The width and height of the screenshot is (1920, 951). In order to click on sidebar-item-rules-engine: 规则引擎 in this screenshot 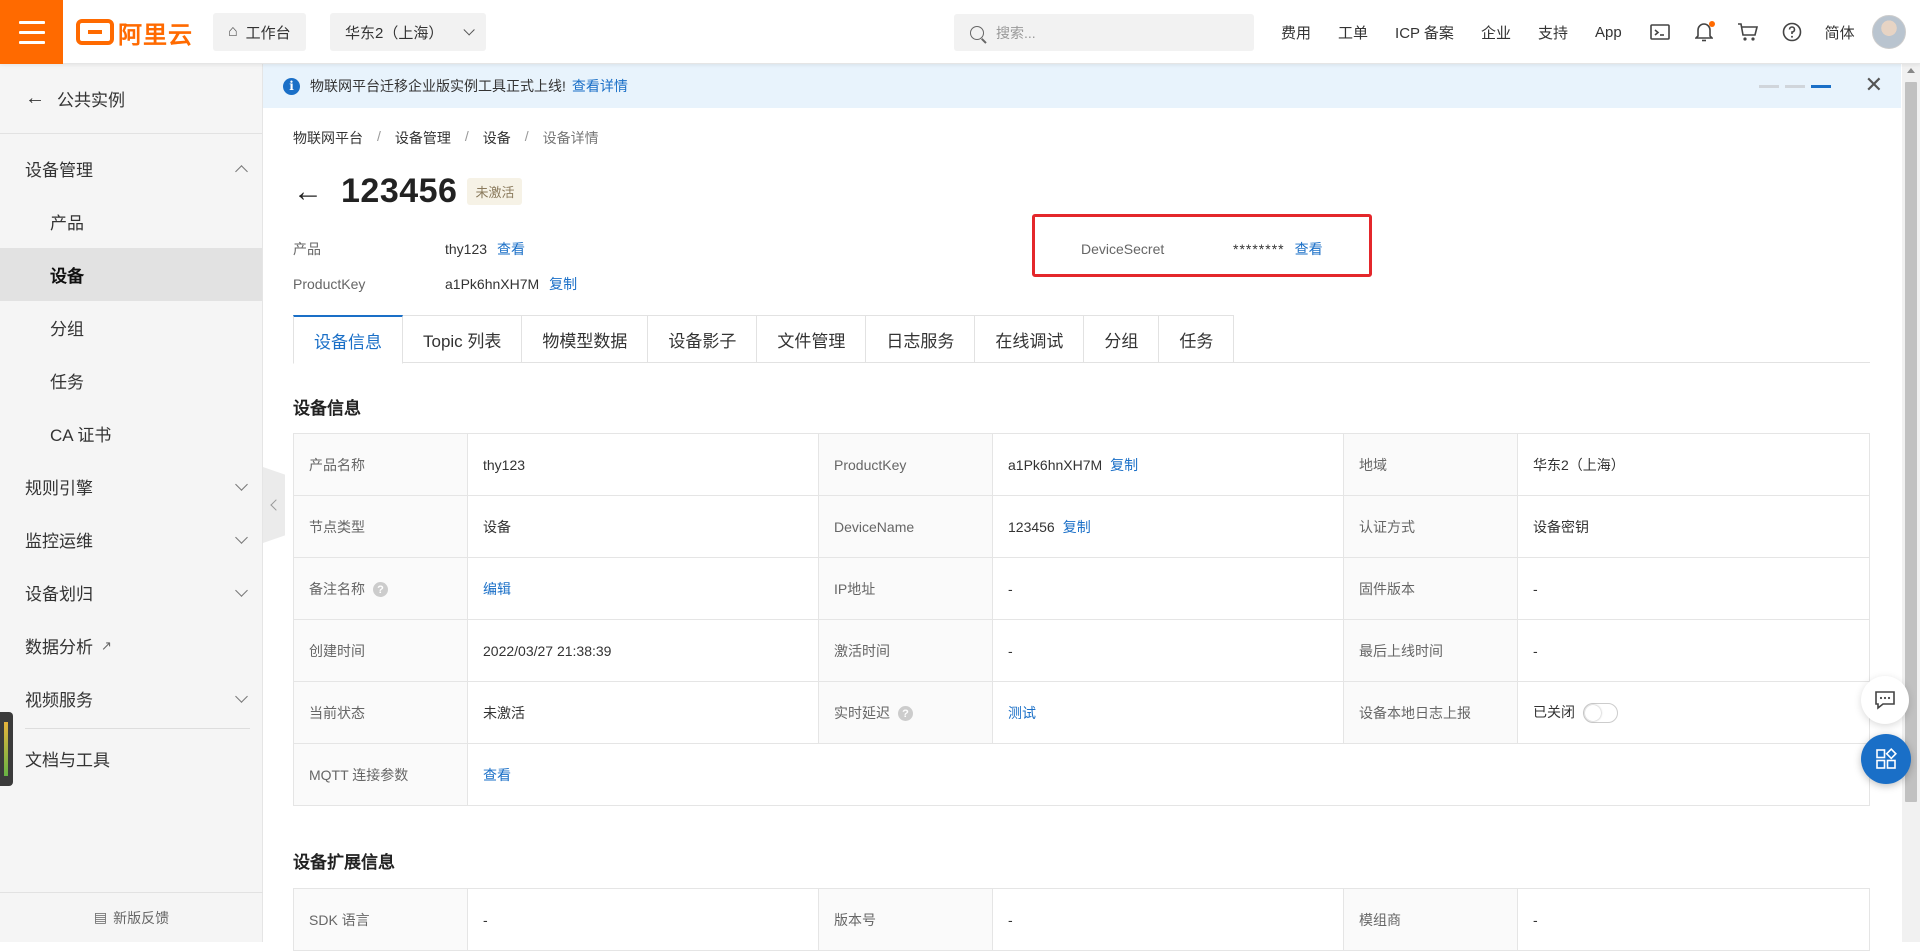, I will do `click(131, 486)`.